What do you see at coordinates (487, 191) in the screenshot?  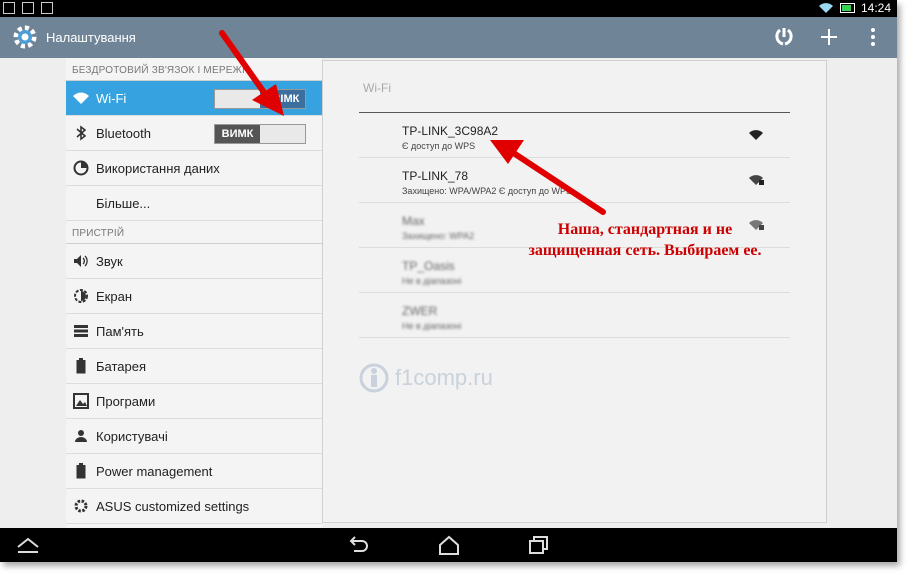 I see `network-status: Захищено: WPA/WPA2 Є доступ до WPS` at bounding box center [487, 191].